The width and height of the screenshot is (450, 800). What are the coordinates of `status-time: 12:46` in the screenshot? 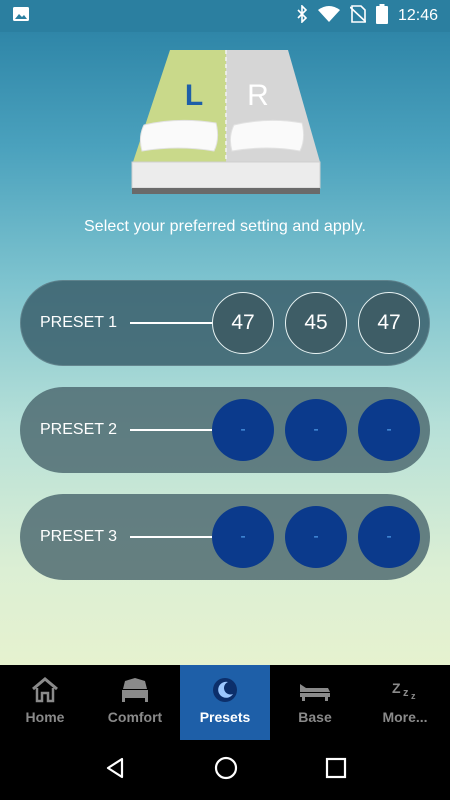 It's located at (417, 15).